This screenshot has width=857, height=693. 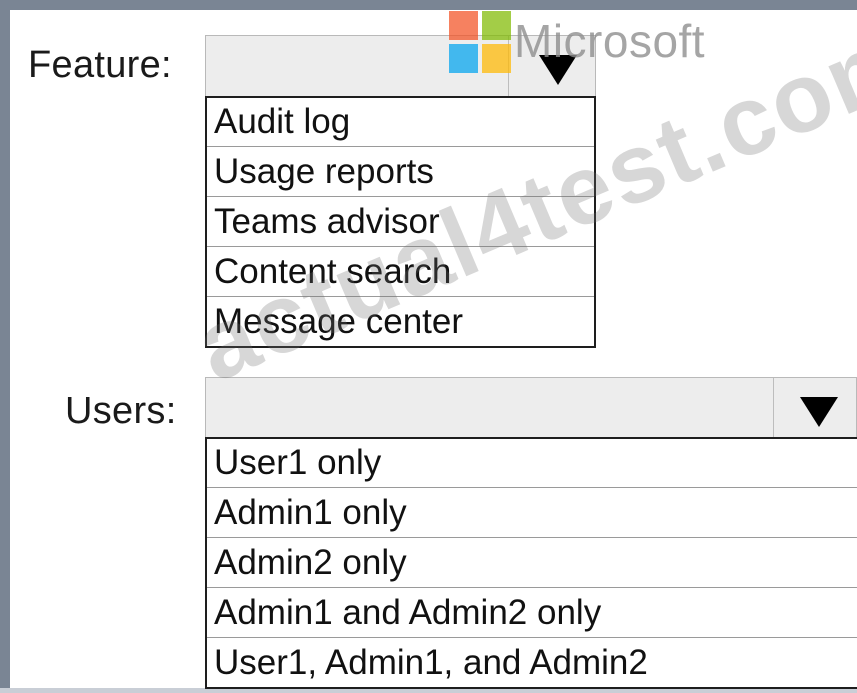 I want to click on feature-option-audit-log: Audit log, so click(x=400, y=122).